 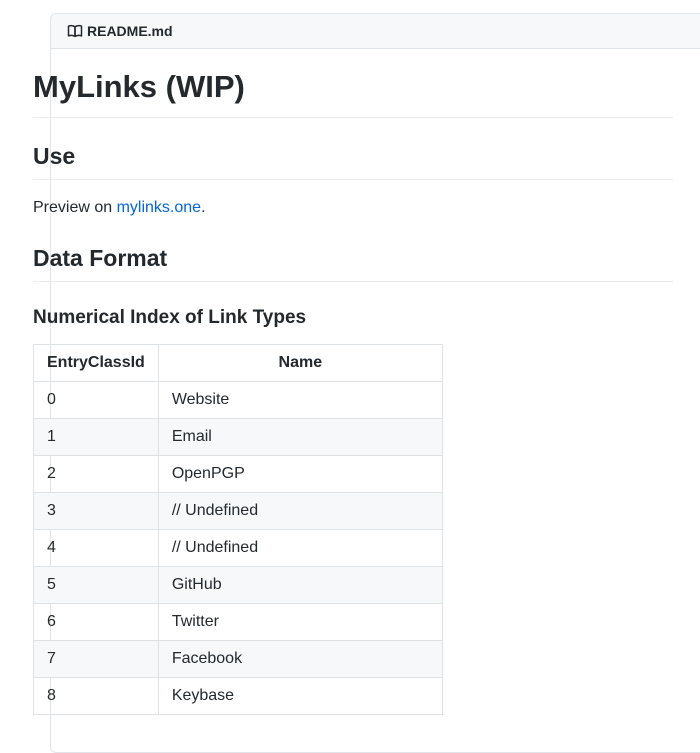 I want to click on table-row: 0 Website, so click(x=238, y=400).